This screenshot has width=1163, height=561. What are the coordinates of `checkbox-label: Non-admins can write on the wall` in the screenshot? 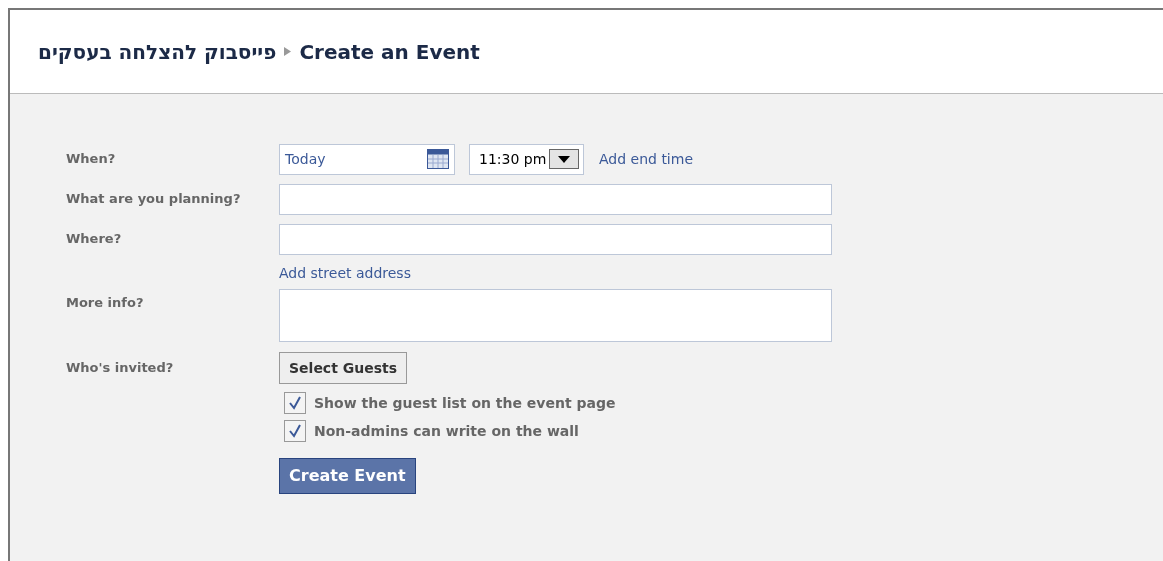 It's located at (446, 431).